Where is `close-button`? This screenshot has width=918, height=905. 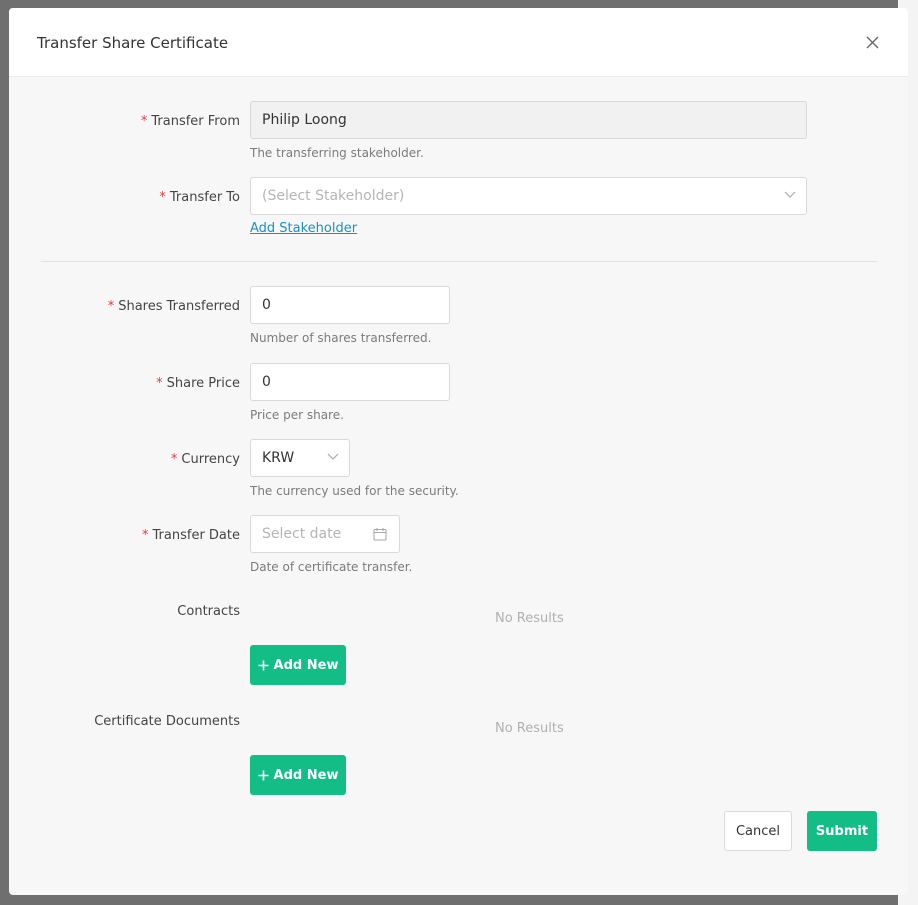 close-button is located at coordinates (872, 42).